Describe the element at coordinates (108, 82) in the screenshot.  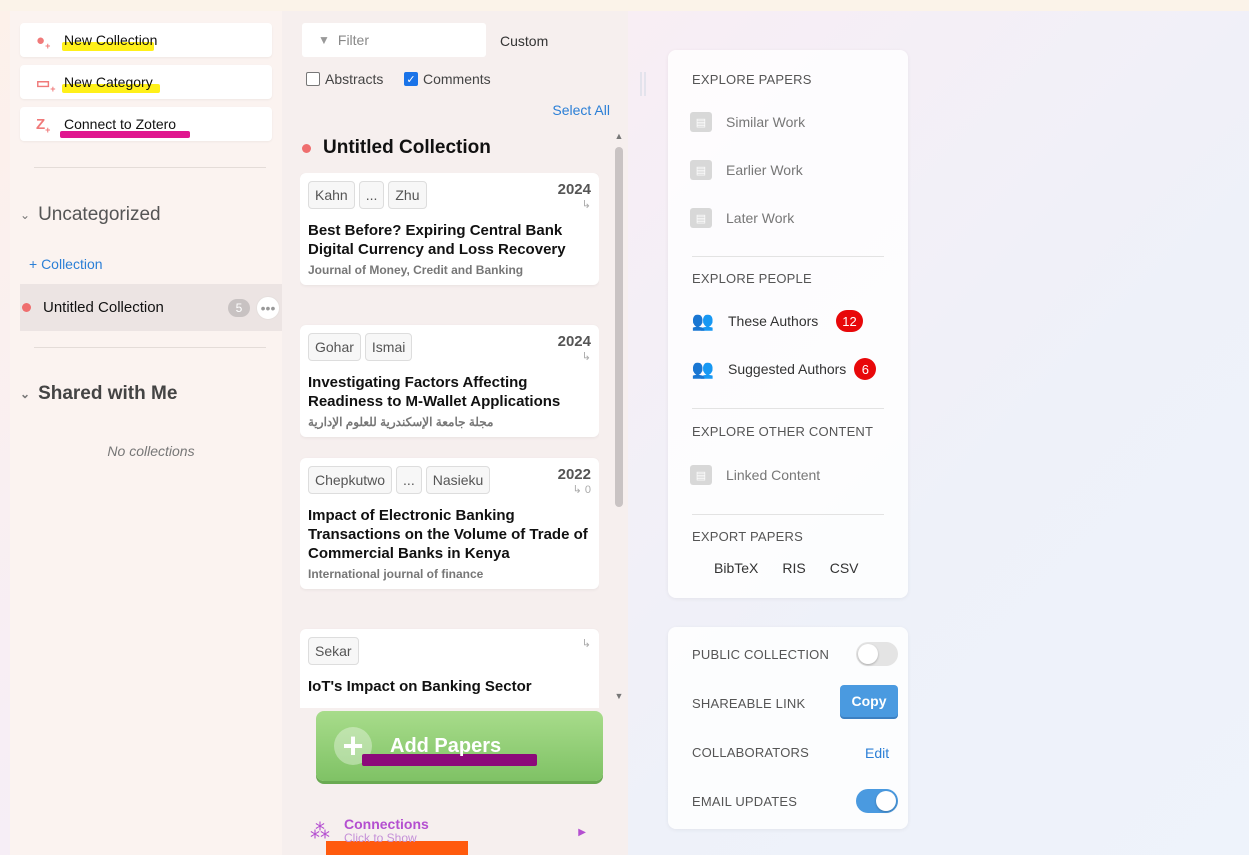
I see `new-category-label: New Category` at that location.